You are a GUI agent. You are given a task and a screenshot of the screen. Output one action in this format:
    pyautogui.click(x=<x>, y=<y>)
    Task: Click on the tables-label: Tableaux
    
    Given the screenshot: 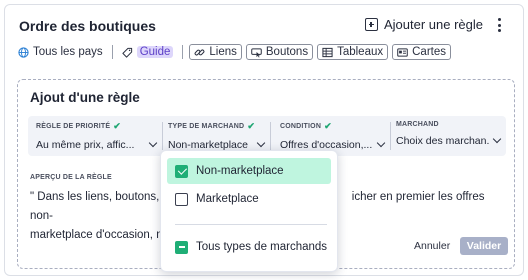 What is the action you would take?
    pyautogui.click(x=360, y=52)
    